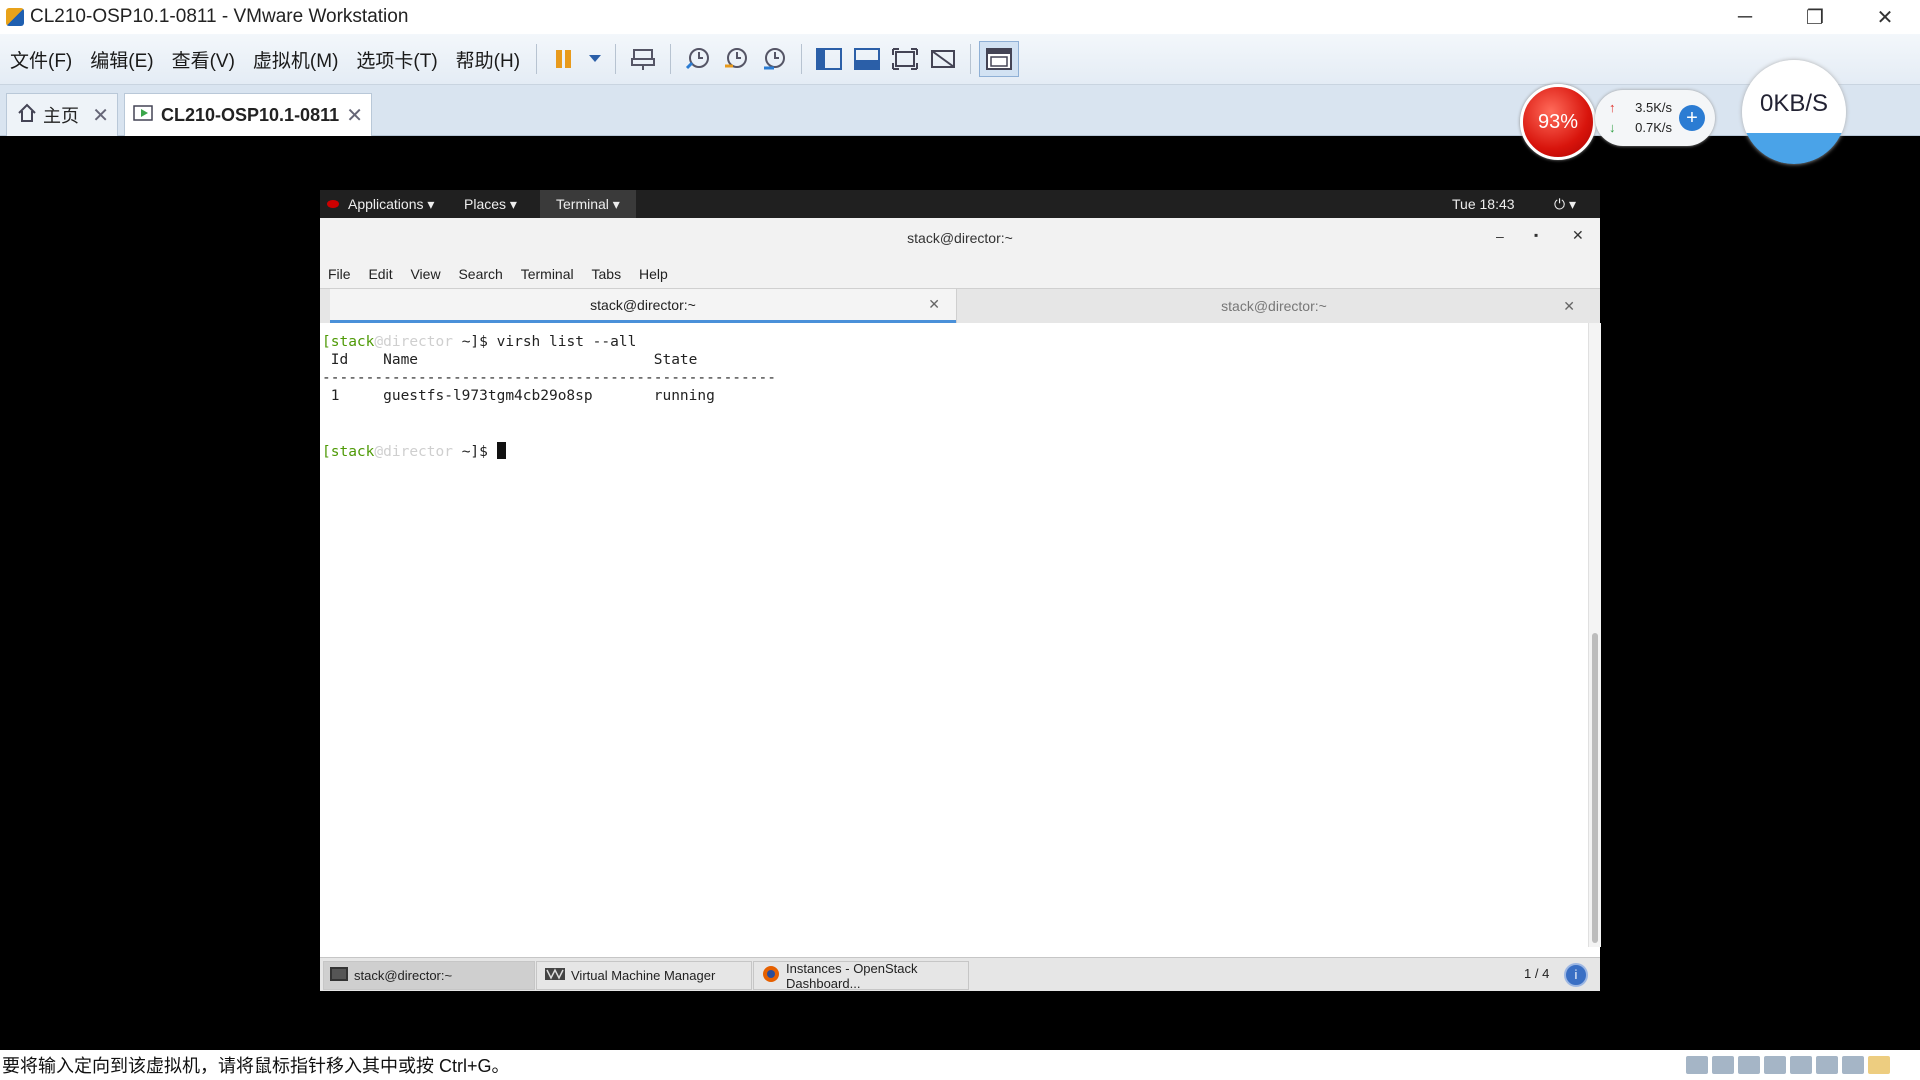 This screenshot has width=1920, height=1080. What do you see at coordinates (414, 451) in the screenshot?
I see `terminal-line-prompt: [stack@director ~]$` at bounding box center [414, 451].